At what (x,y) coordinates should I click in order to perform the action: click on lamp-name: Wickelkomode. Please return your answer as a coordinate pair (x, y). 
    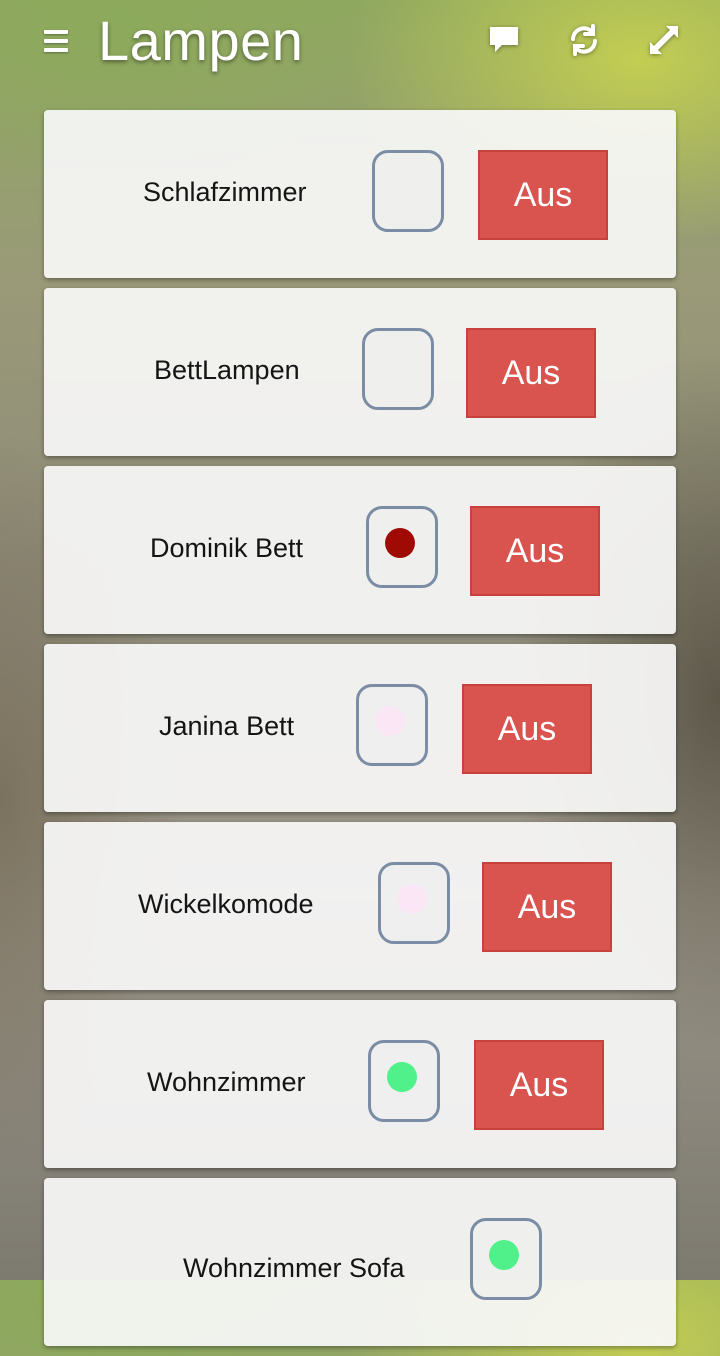
    Looking at the image, I should click on (226, 904).